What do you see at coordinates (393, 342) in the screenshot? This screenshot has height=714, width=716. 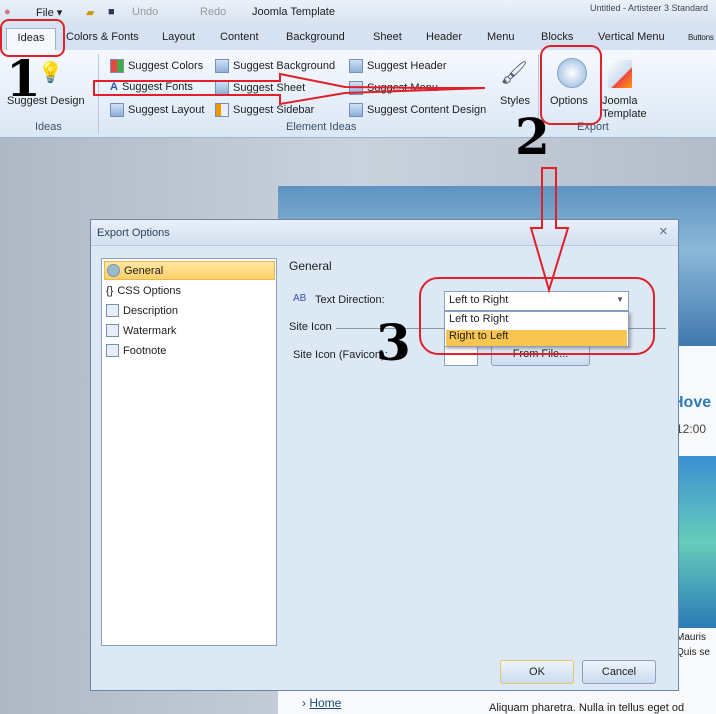 I see `step-number: 3` at bounding box center [393, 342].